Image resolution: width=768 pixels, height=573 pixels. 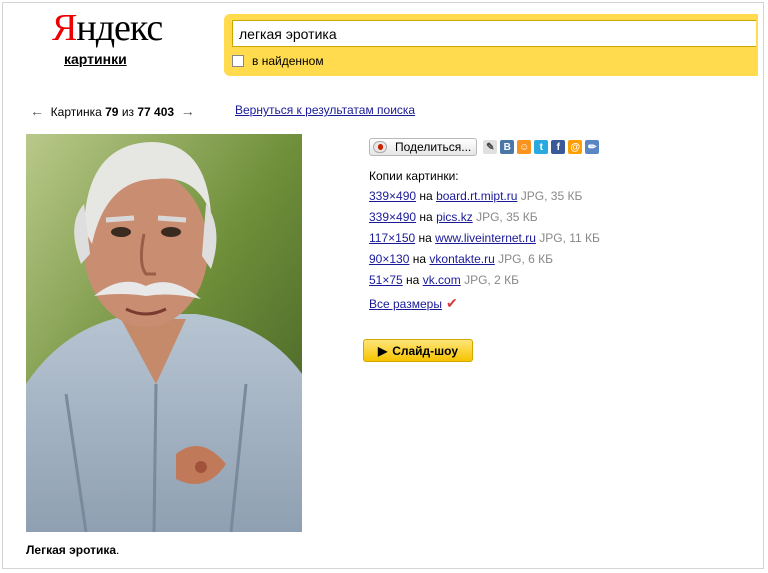 I want to click on copies-title: Копии картинки:, so click(x=414, y=176).